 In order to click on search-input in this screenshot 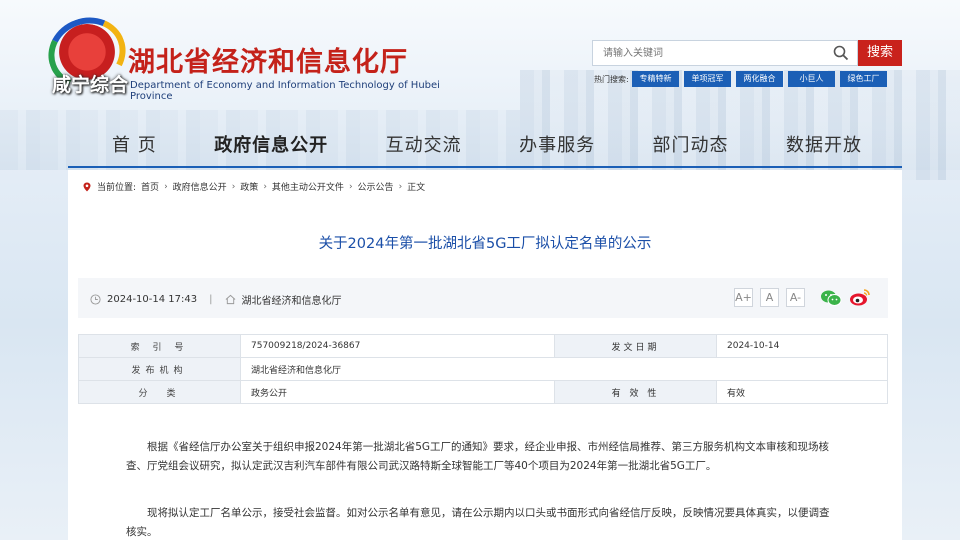, I will do `click(703, 53)`.